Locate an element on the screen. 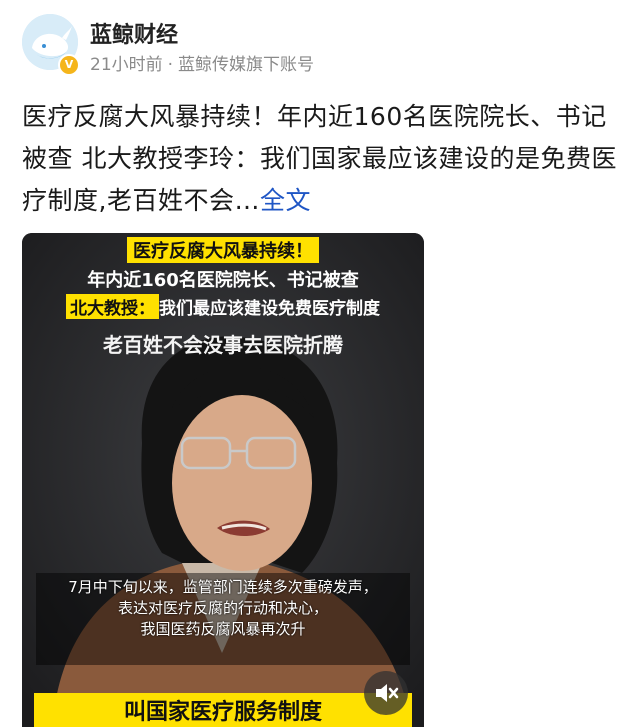  post-time: 21小时前 is located at coordinates (126, 65).